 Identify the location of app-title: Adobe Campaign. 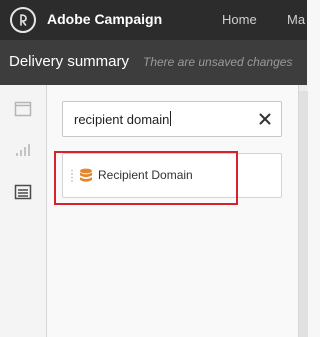
(104, 19).